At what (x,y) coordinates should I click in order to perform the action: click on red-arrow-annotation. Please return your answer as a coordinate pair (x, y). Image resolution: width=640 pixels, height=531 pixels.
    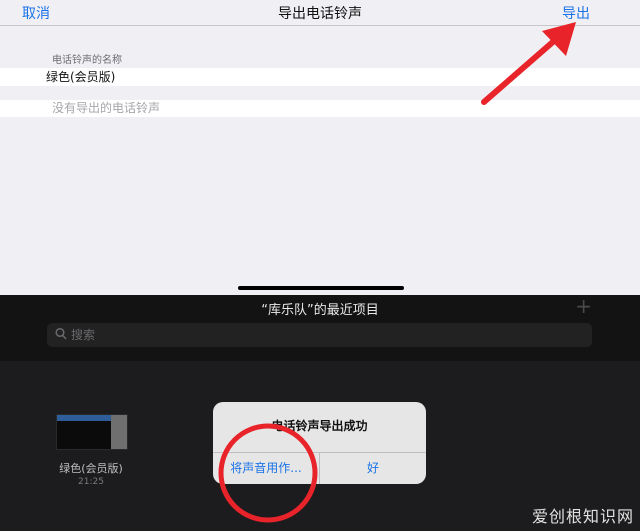
    Looking at the image, I should click on (528, 63).